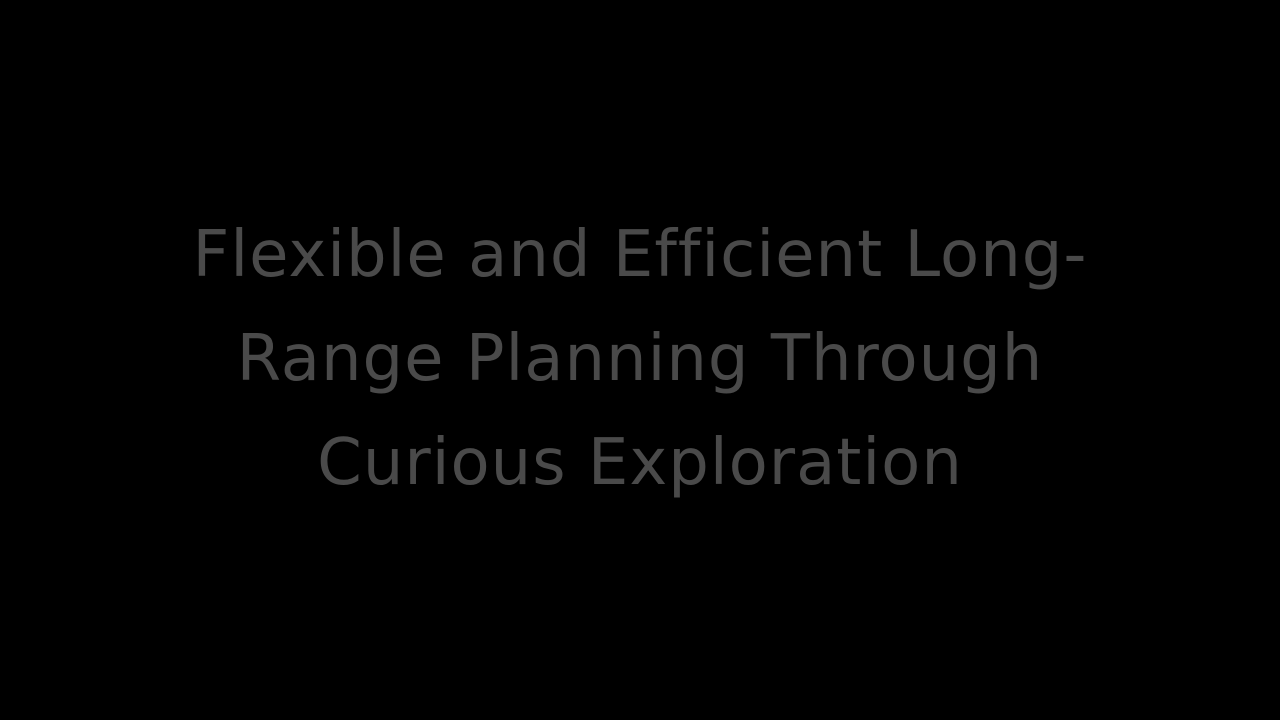 This screenshot has height=720, width=1280. I want to click on title-line-3: Curious Exploration, so click(640, 463).